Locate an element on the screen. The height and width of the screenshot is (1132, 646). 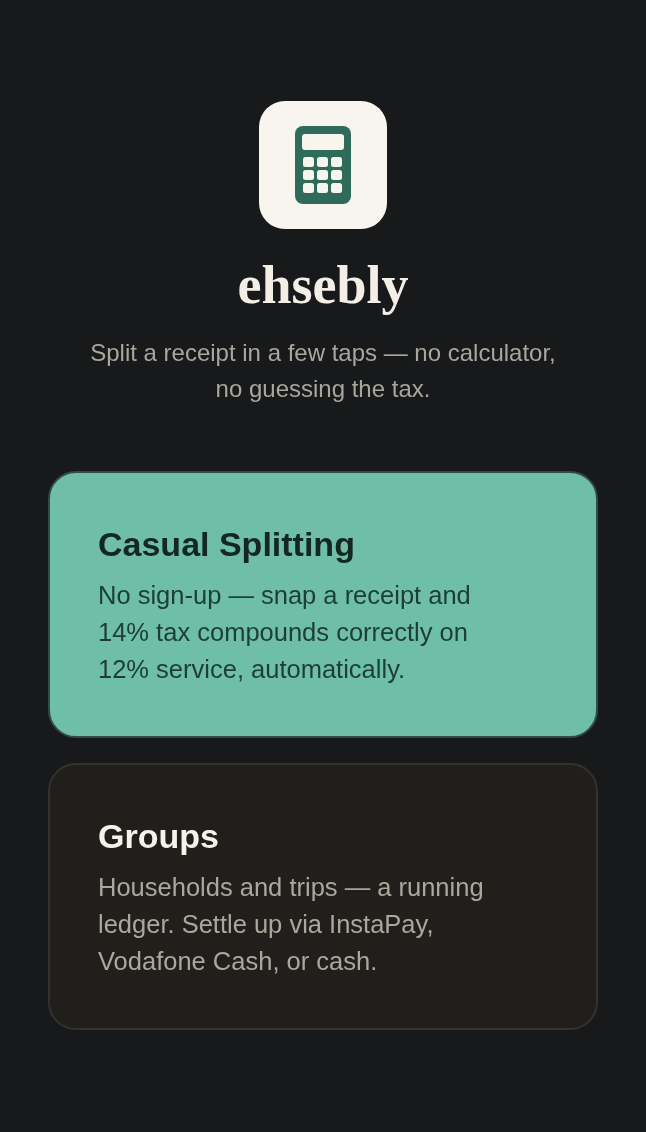
app-name: ehsebly is located at coordinates (323, 285).